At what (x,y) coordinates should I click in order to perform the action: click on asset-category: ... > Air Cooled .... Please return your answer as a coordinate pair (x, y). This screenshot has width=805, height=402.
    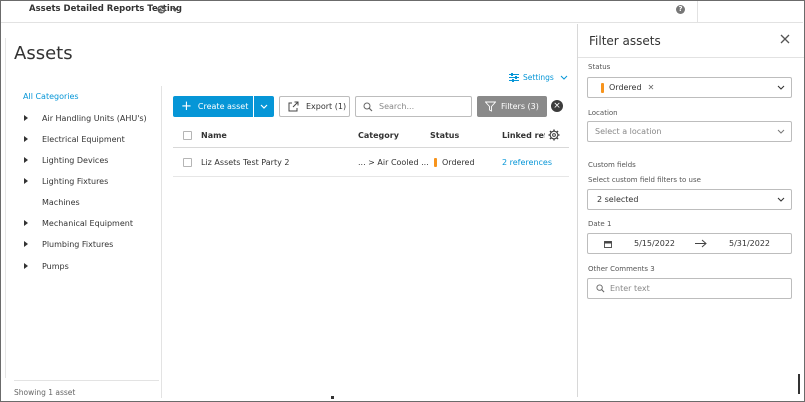
    Looking at the image, I should click on (393, 162).